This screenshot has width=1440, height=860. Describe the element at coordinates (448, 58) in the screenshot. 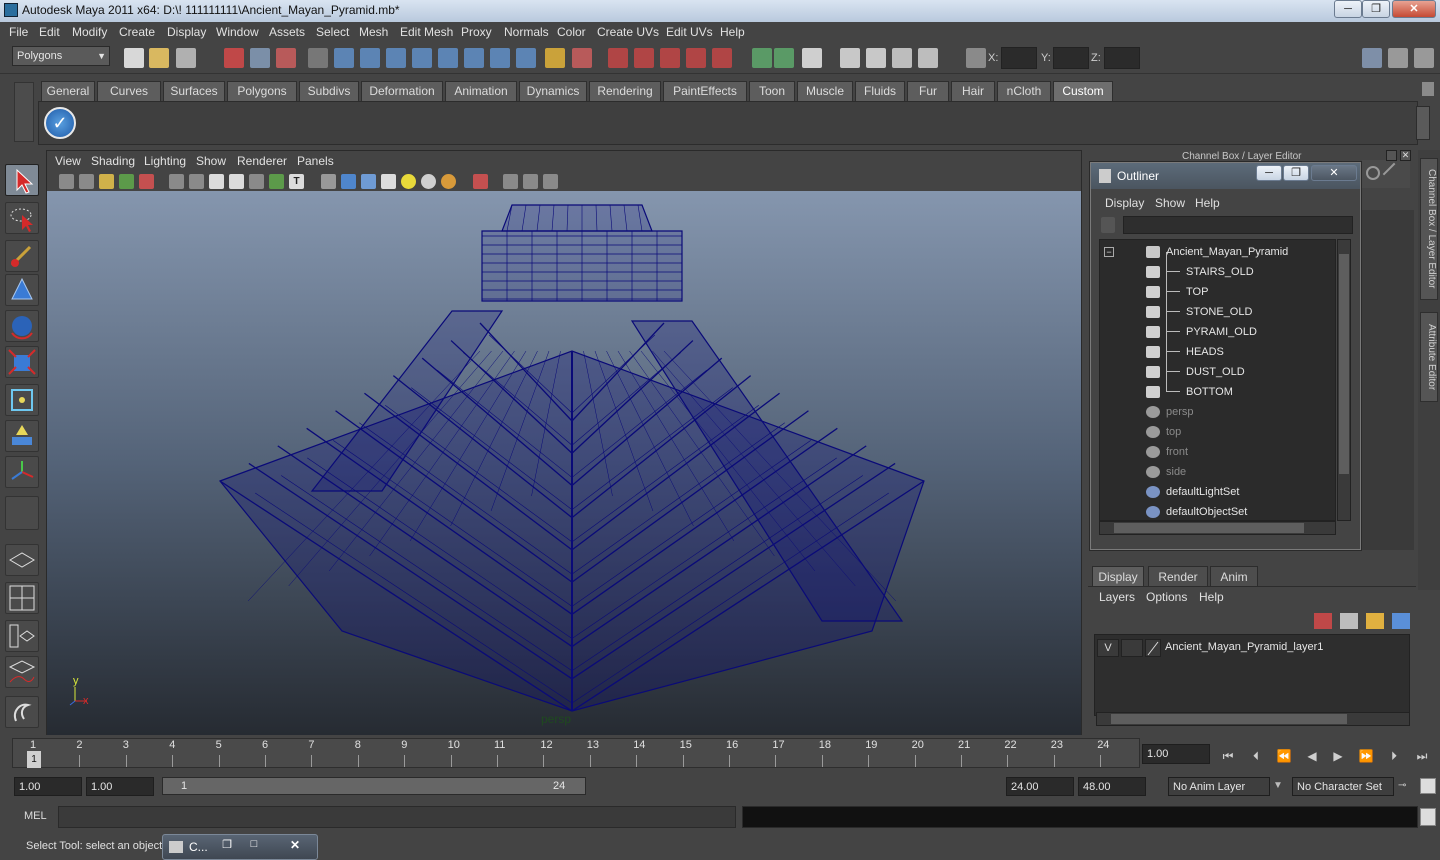

I see `make-live-icon` at that location.